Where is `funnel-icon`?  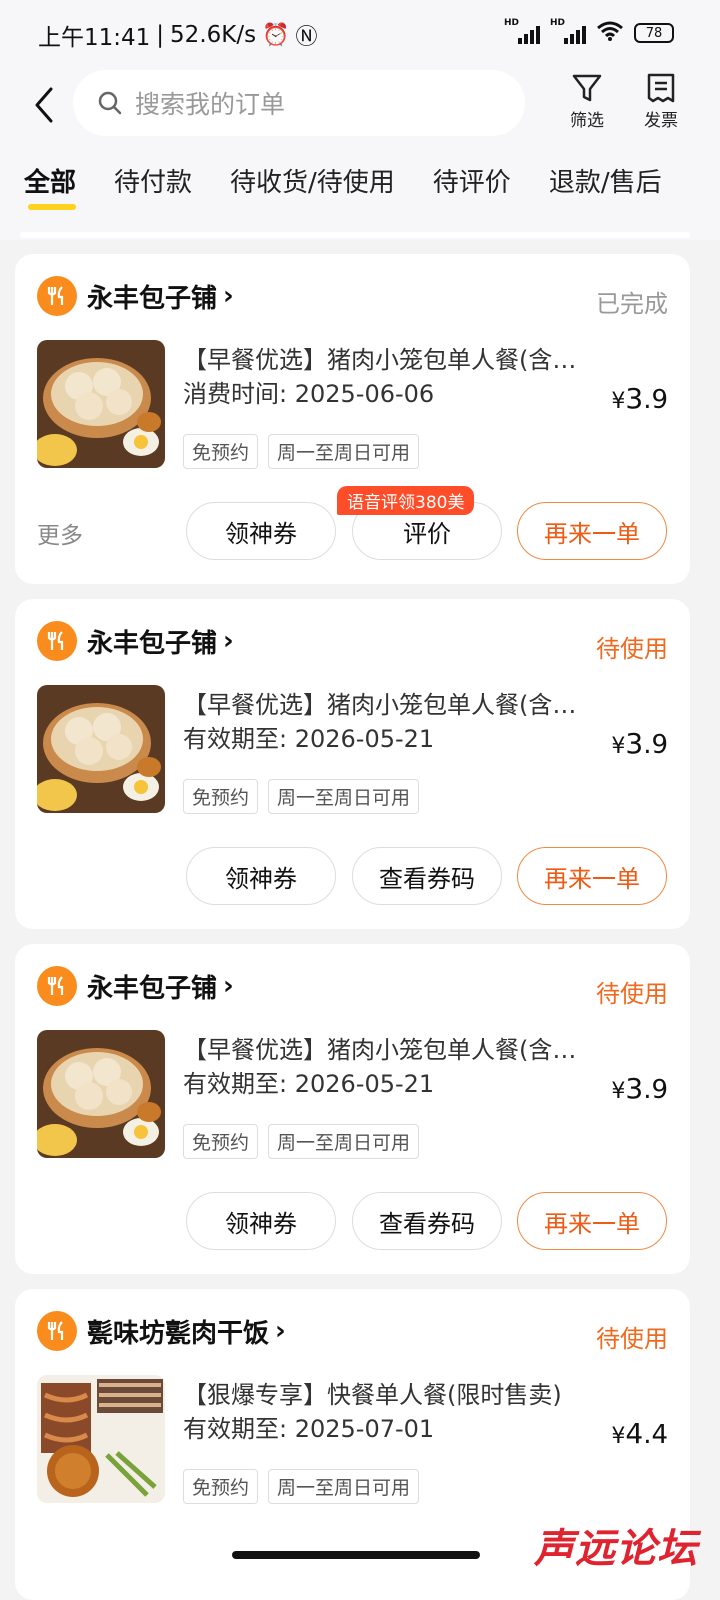 funnel-icon is located at coordinates (587, 88).